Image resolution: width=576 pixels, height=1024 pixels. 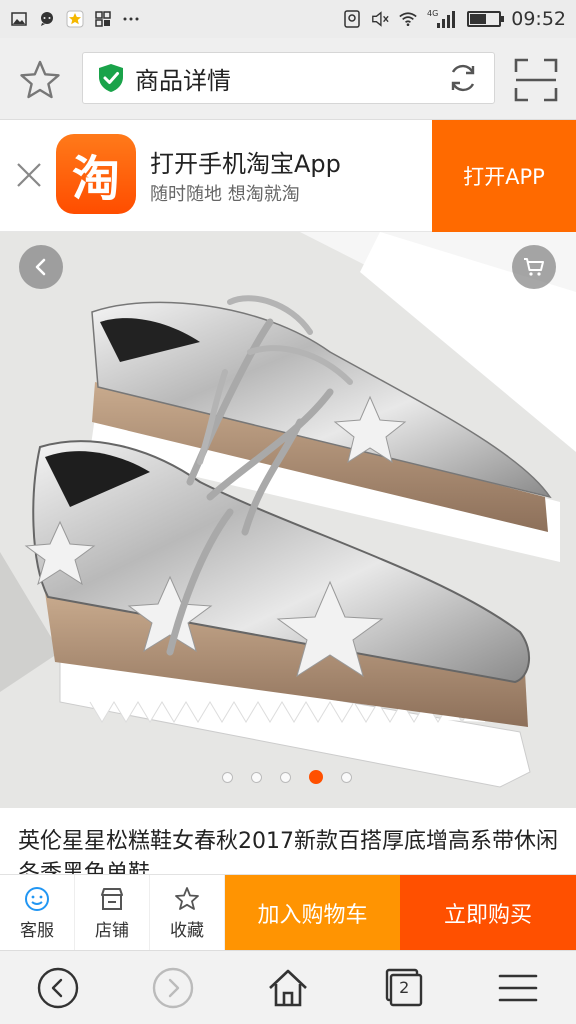 What do you see at coordinates (187, 930) in the screenshot?
I see `favorite-label: 收藏` at bounding box center [187, 930].